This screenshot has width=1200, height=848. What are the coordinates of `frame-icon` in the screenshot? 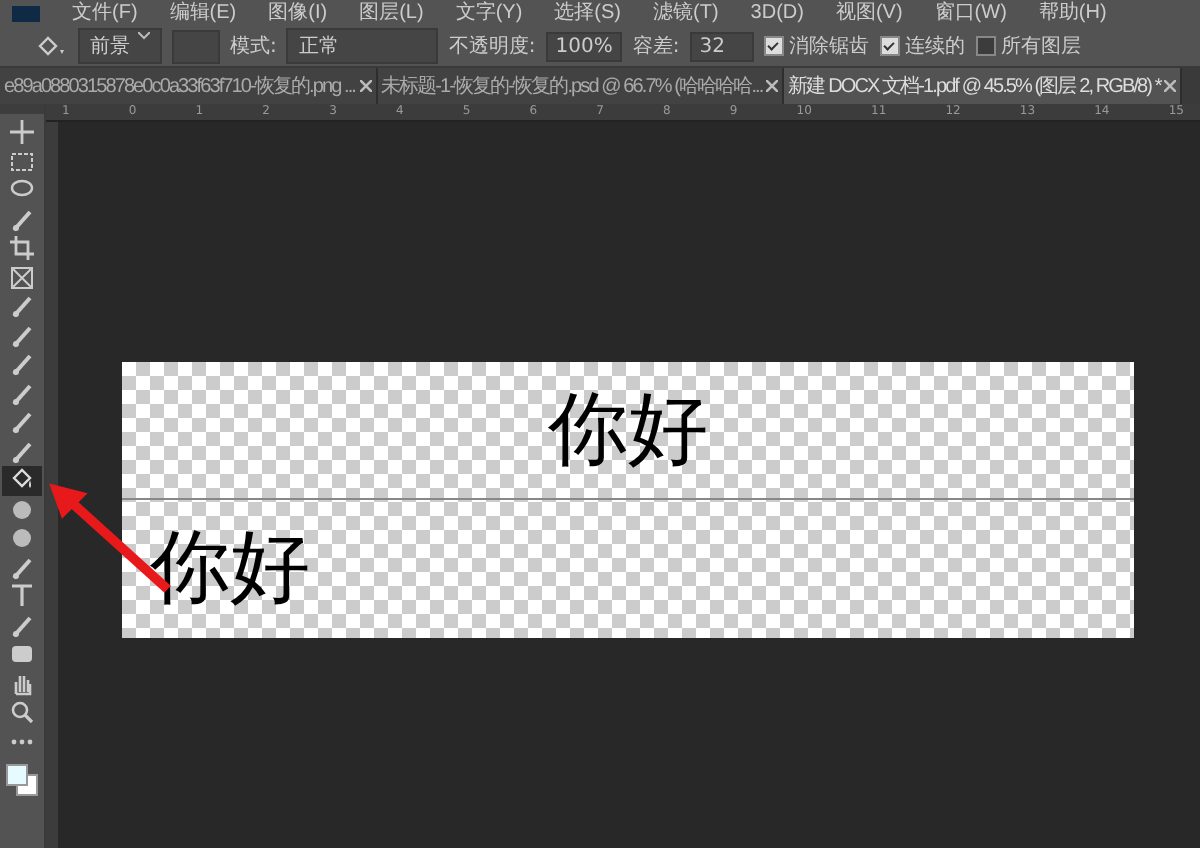 It's located at (22, 277).